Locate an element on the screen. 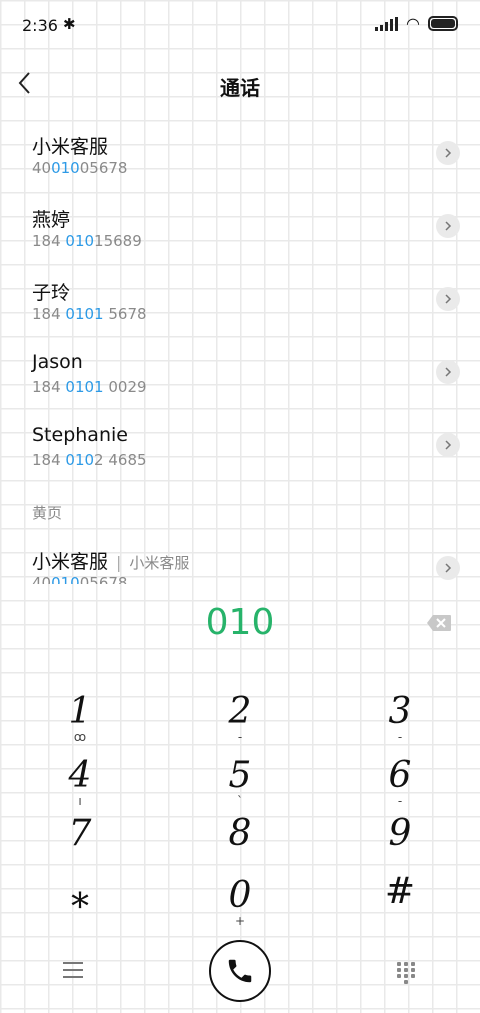 The image size is (480, 1013). dialed-number: 010 is located at coordinates (240, 622).